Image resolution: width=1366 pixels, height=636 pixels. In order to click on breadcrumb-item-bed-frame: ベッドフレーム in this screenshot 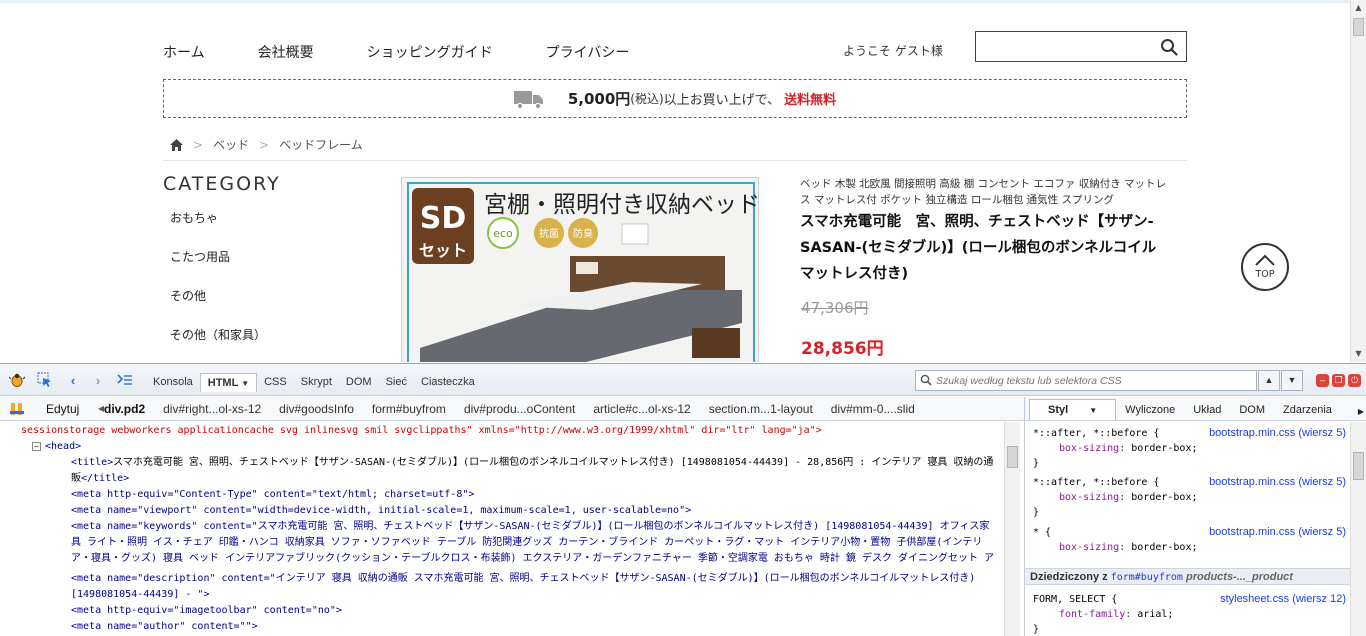, I will do `click(321, 144)`.